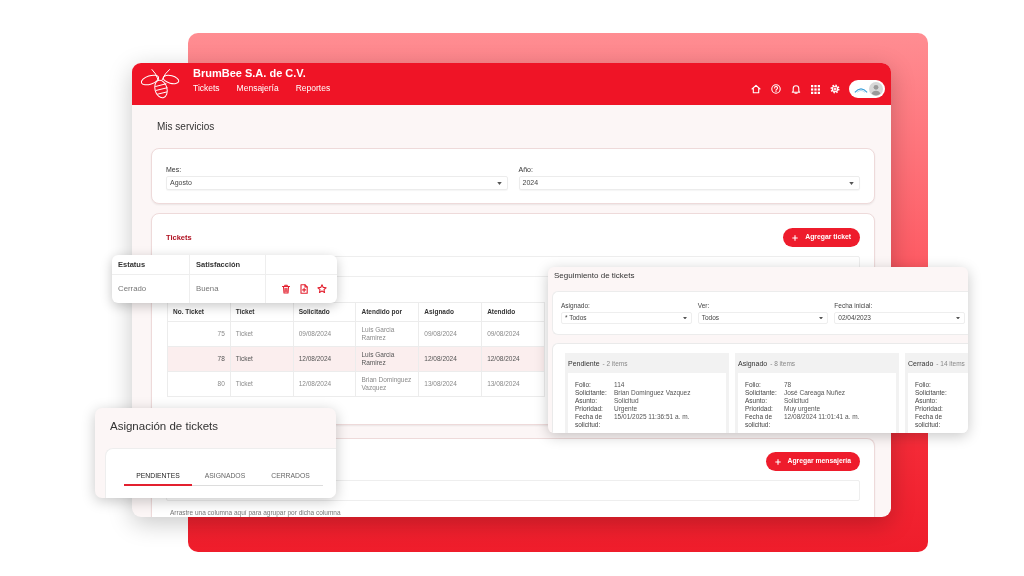  Describe the element at coordinates (257, 89) in the screenshot. I see `nav-link: Mensajería` at that location.